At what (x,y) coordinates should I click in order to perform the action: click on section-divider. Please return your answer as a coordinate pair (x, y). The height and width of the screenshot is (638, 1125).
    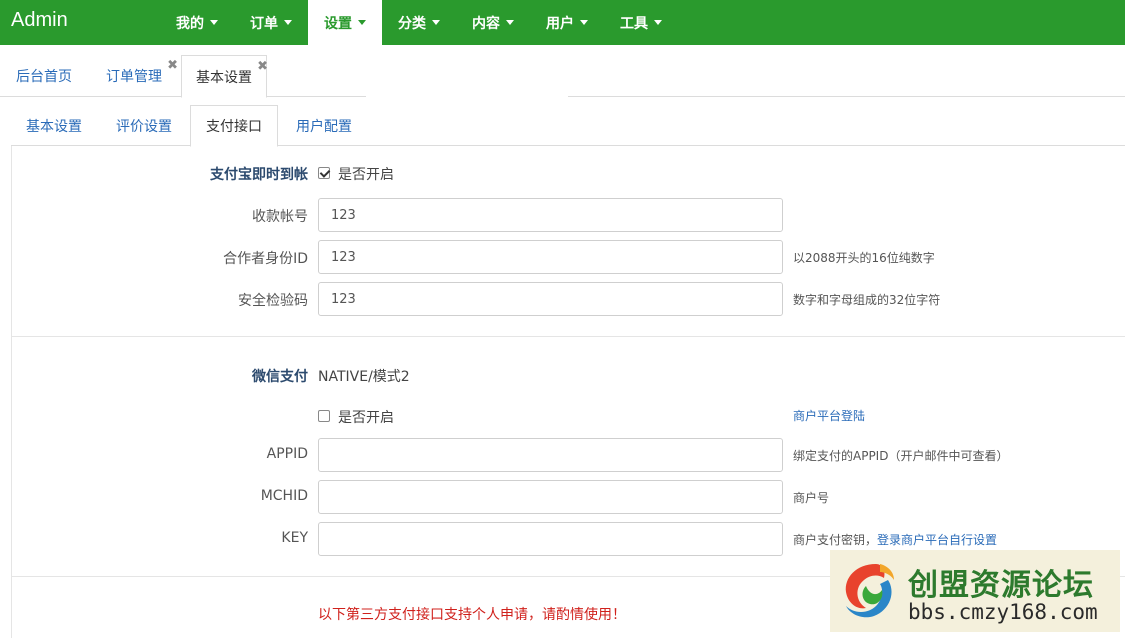
    Looking at the image, I should click on (568, 336).